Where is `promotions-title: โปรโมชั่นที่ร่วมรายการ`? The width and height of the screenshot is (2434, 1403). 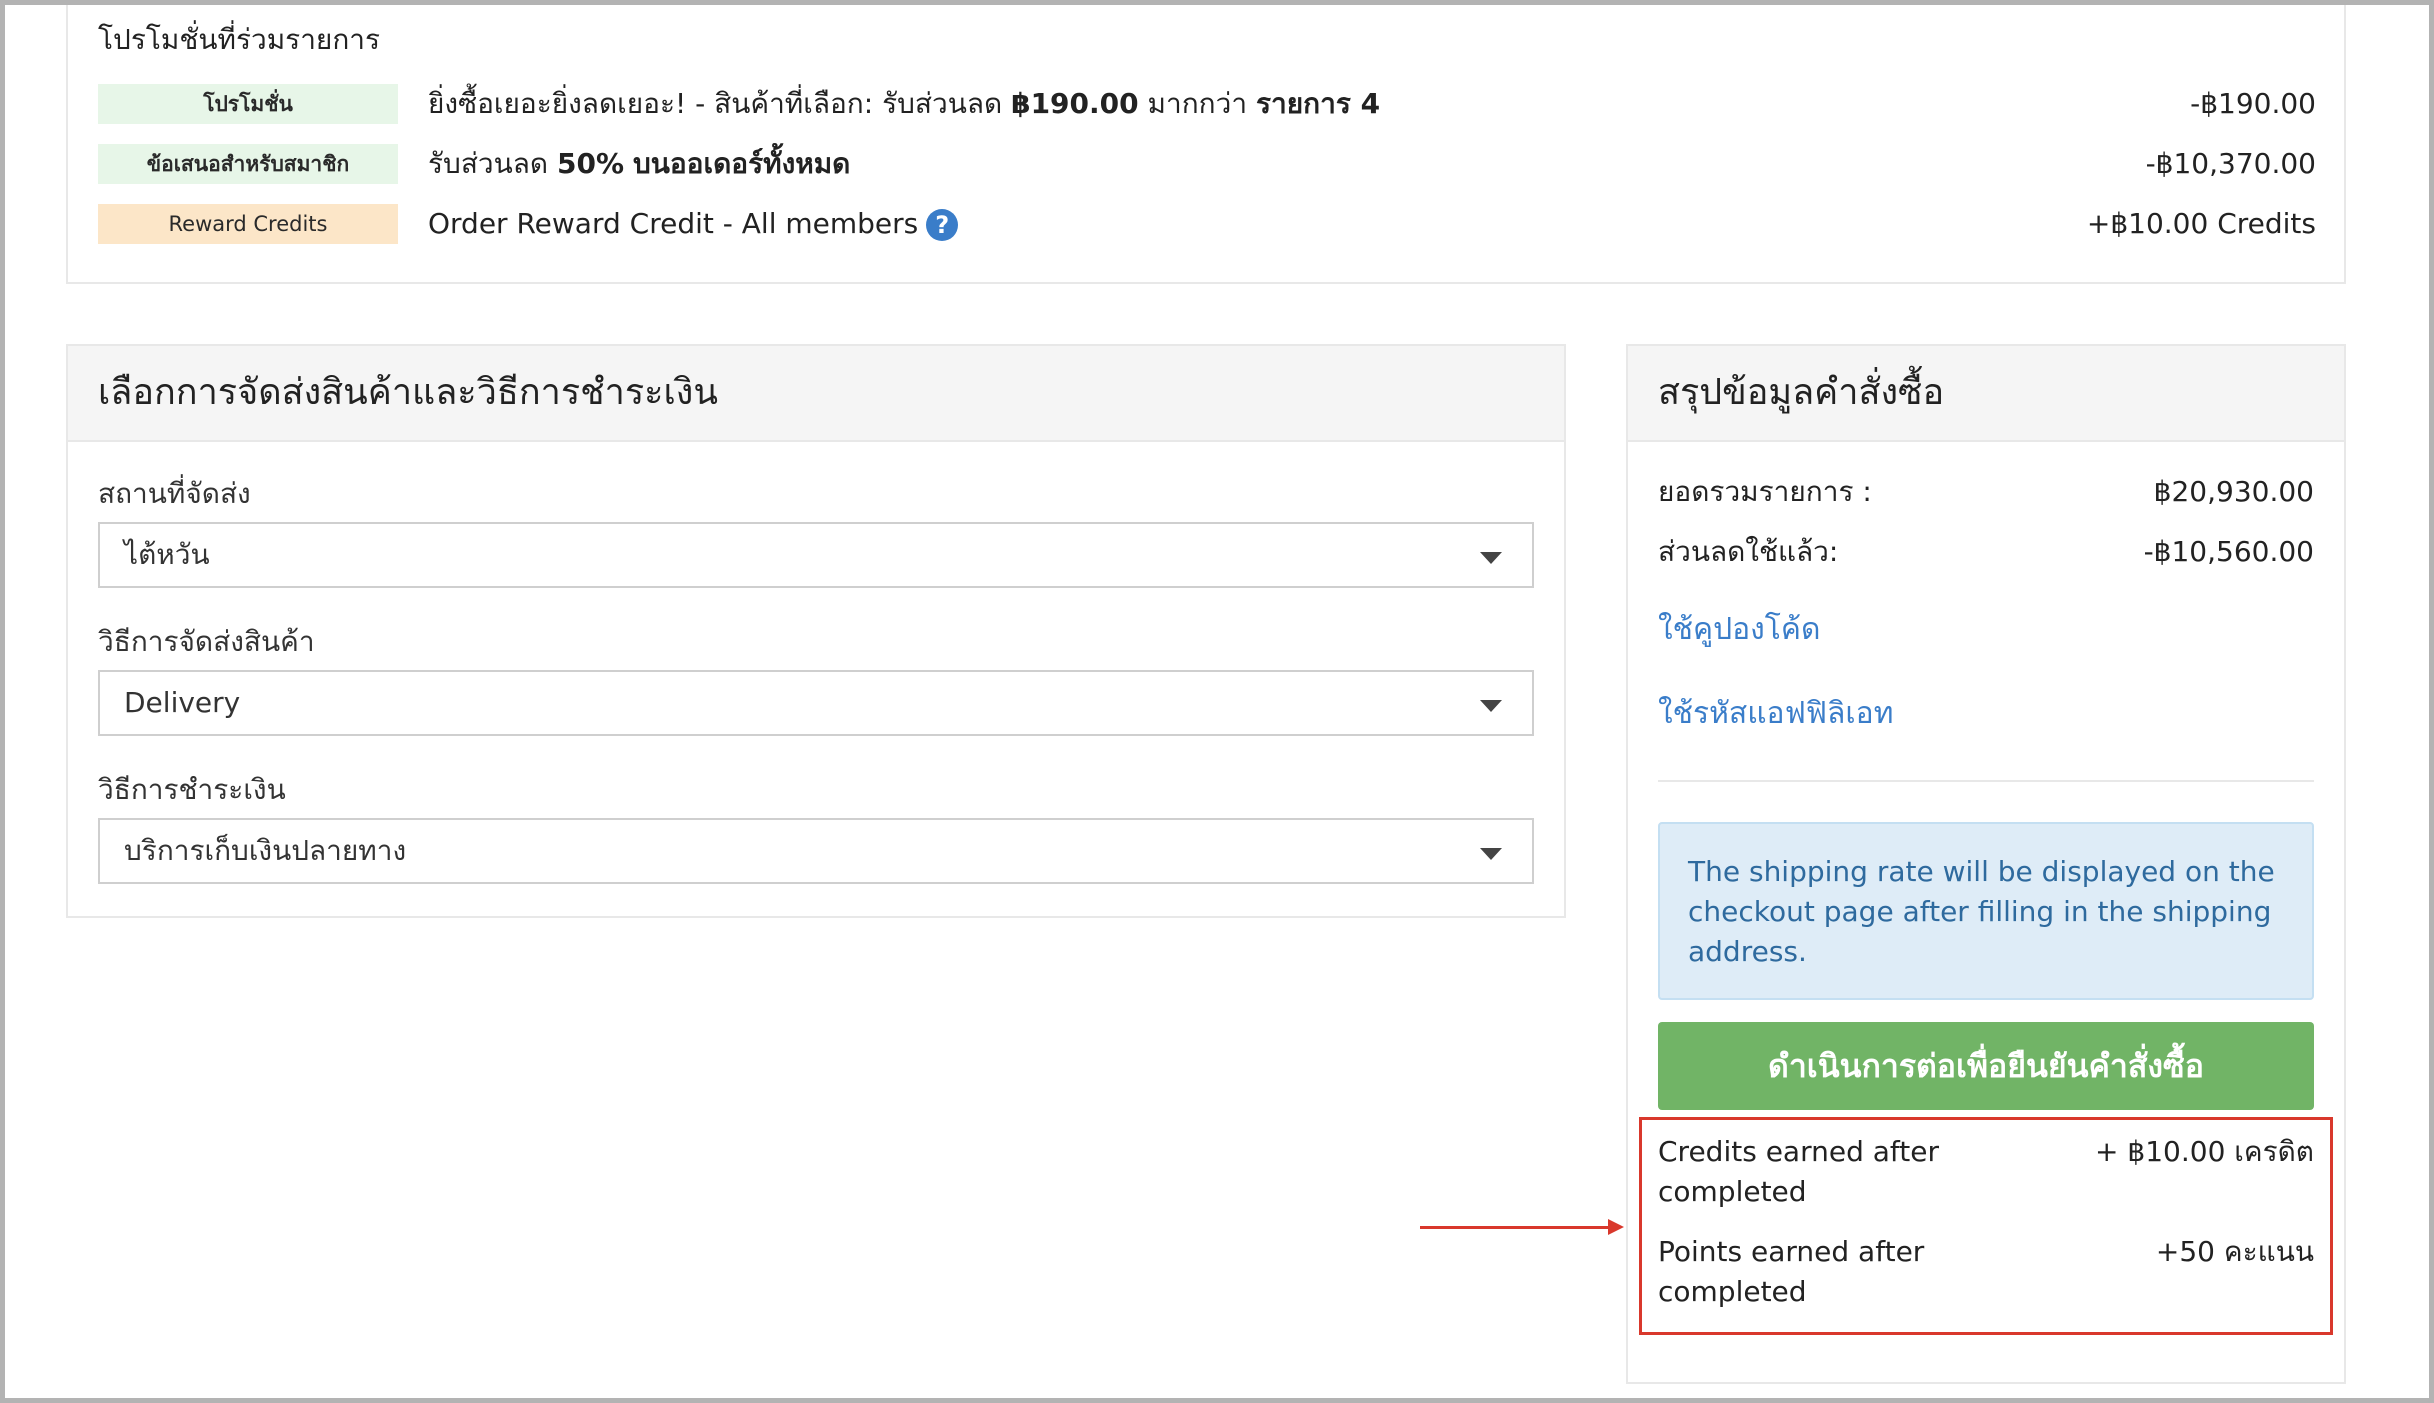 promotions-title: โปรโมชั่นที่ร่วมรายการ is located at coordinates (239, 39).